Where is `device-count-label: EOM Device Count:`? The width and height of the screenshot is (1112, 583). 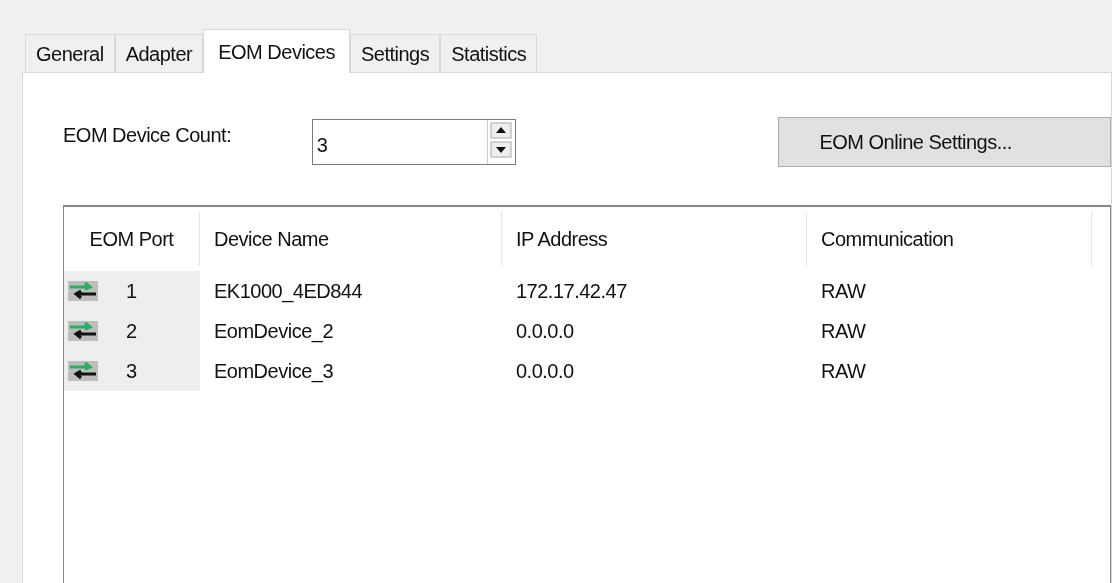
device-count-label: EOM Device Count: is located at coordinates (148, 135).